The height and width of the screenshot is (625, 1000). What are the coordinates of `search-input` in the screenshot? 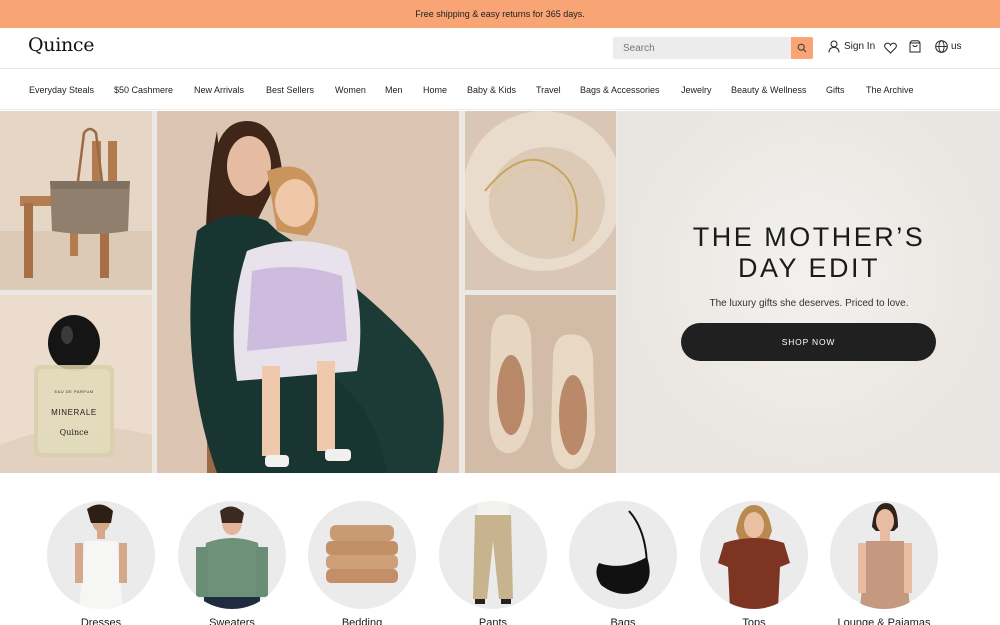 It's located at (702, 48).